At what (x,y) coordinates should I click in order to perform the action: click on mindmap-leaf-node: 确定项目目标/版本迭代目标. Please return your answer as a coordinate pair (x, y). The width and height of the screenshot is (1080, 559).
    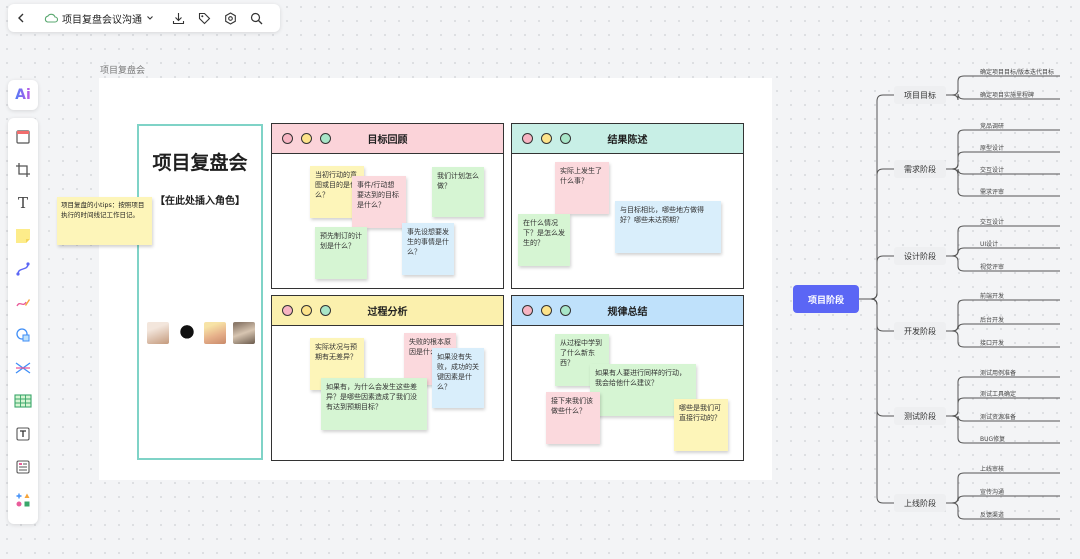
    Looking at the image, I should click on (1017, 71).